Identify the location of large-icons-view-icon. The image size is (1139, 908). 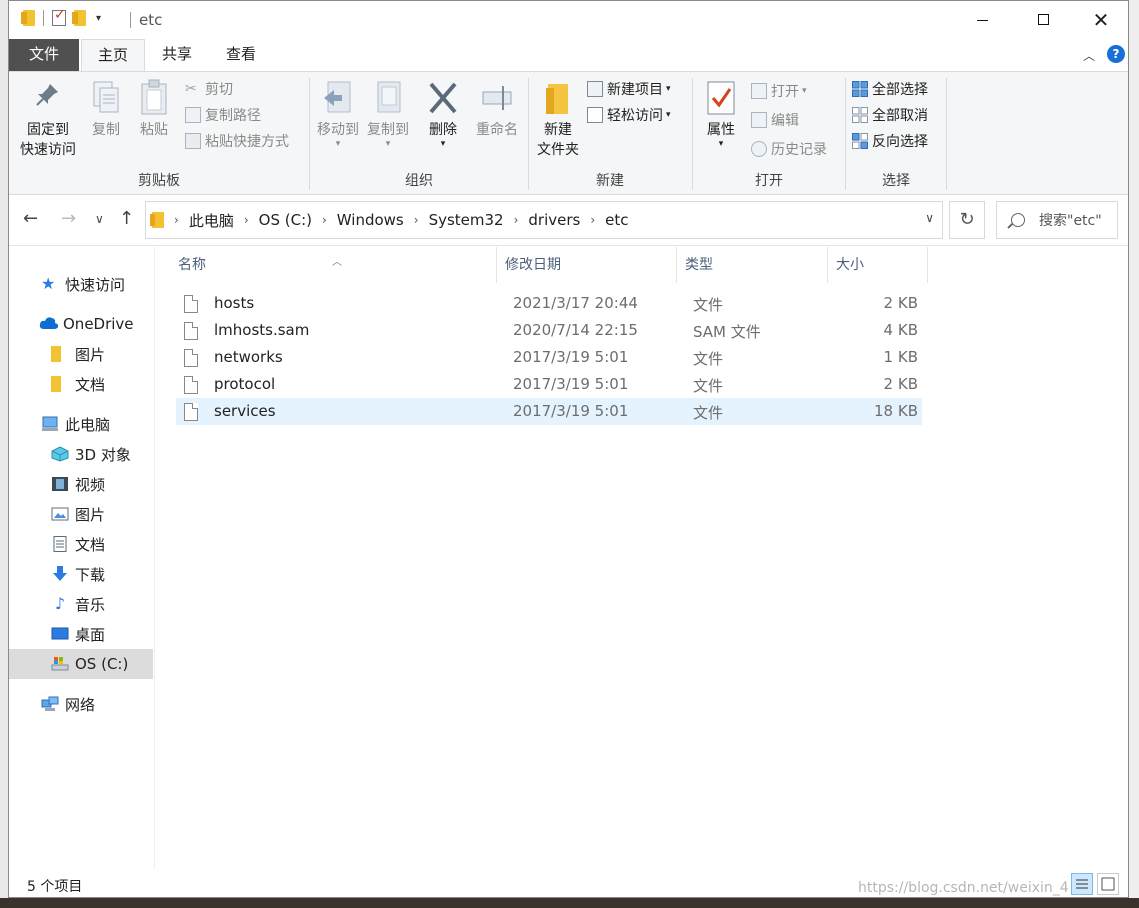
(1108, 884).